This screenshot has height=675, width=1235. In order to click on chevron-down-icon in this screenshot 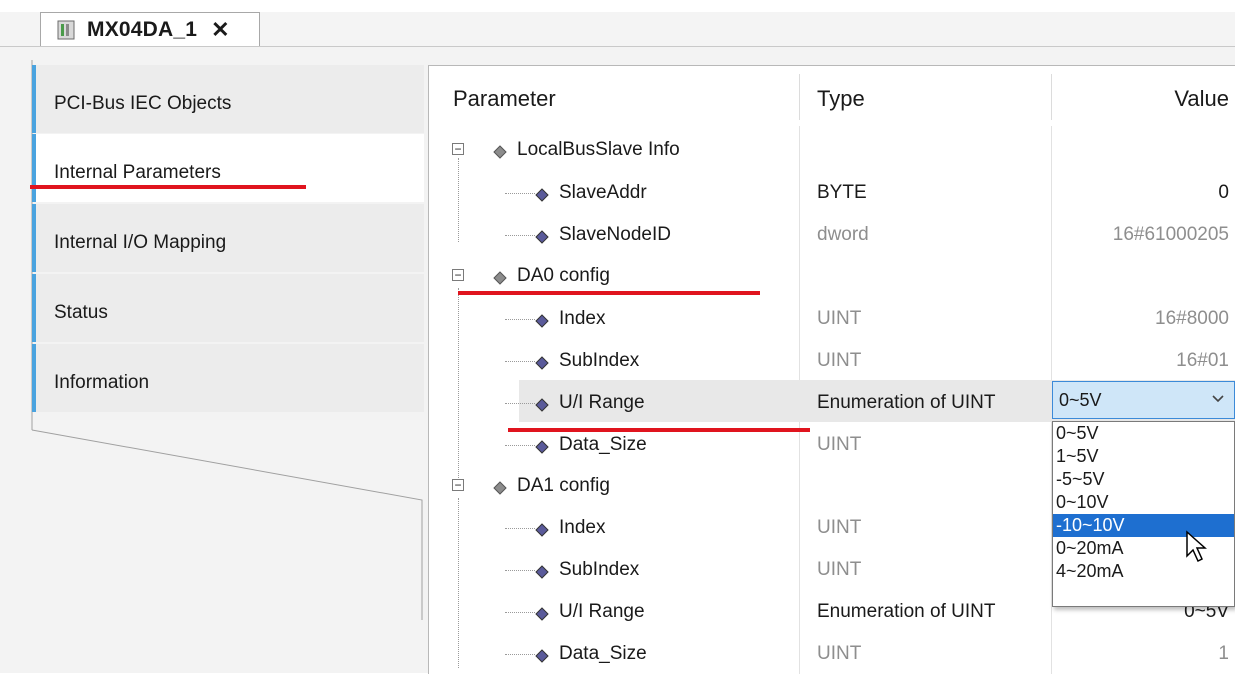, I will do `click(1218, 400)`.